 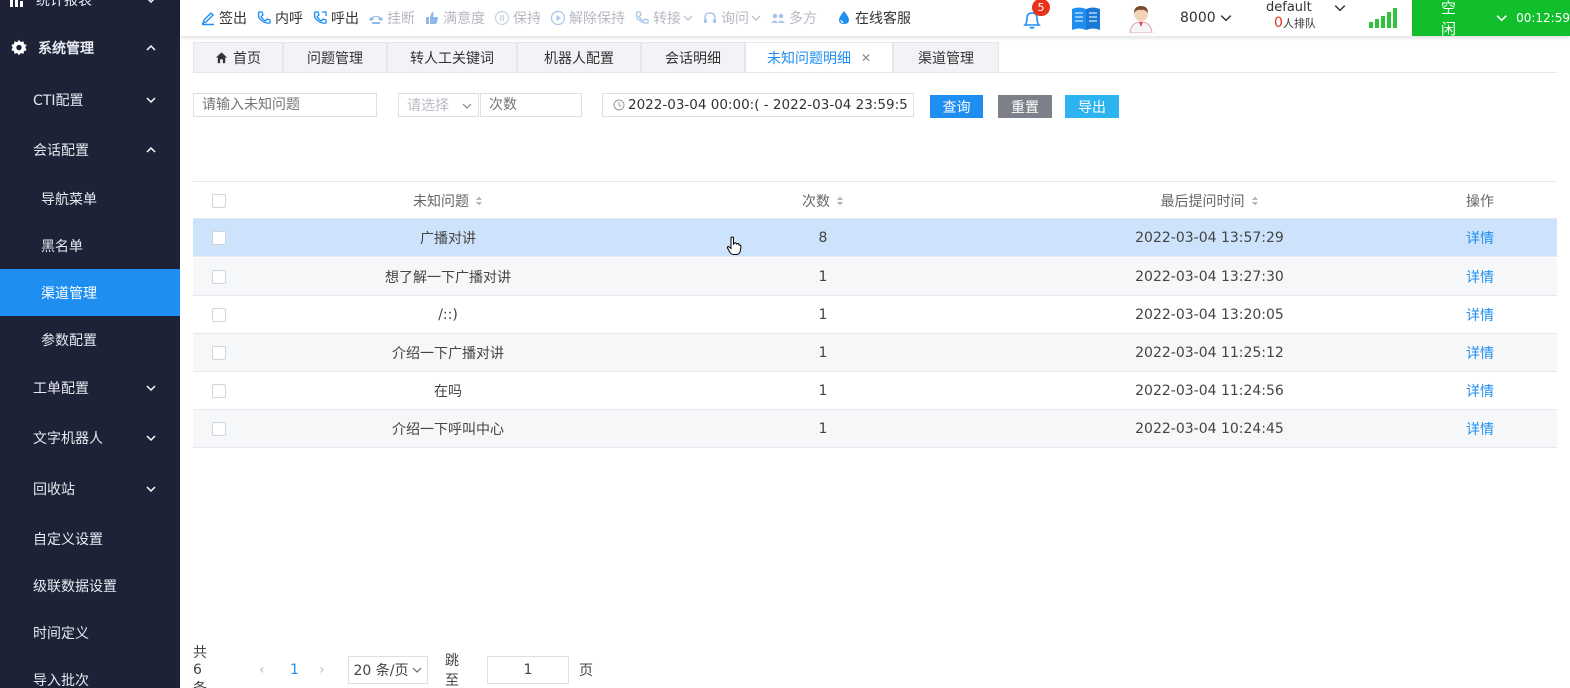 I want to click on select-placeholder: 请选择, so click(x=428, y=106).